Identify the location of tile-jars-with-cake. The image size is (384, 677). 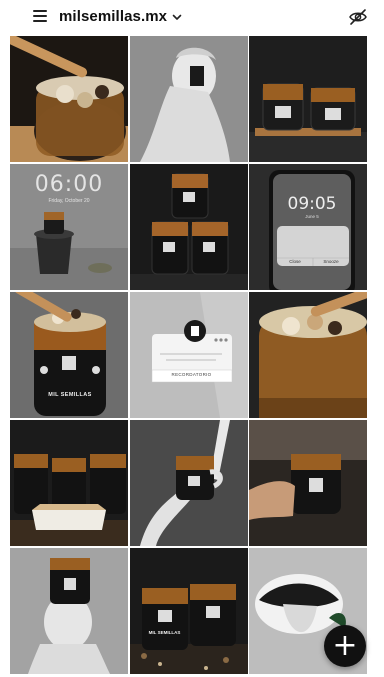
(69, 483).